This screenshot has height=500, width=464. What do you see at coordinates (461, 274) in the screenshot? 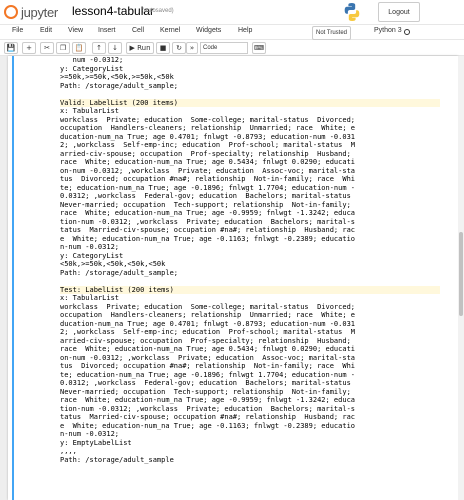
I see `scrollbar-thumb` at bounding box center [461, 274].